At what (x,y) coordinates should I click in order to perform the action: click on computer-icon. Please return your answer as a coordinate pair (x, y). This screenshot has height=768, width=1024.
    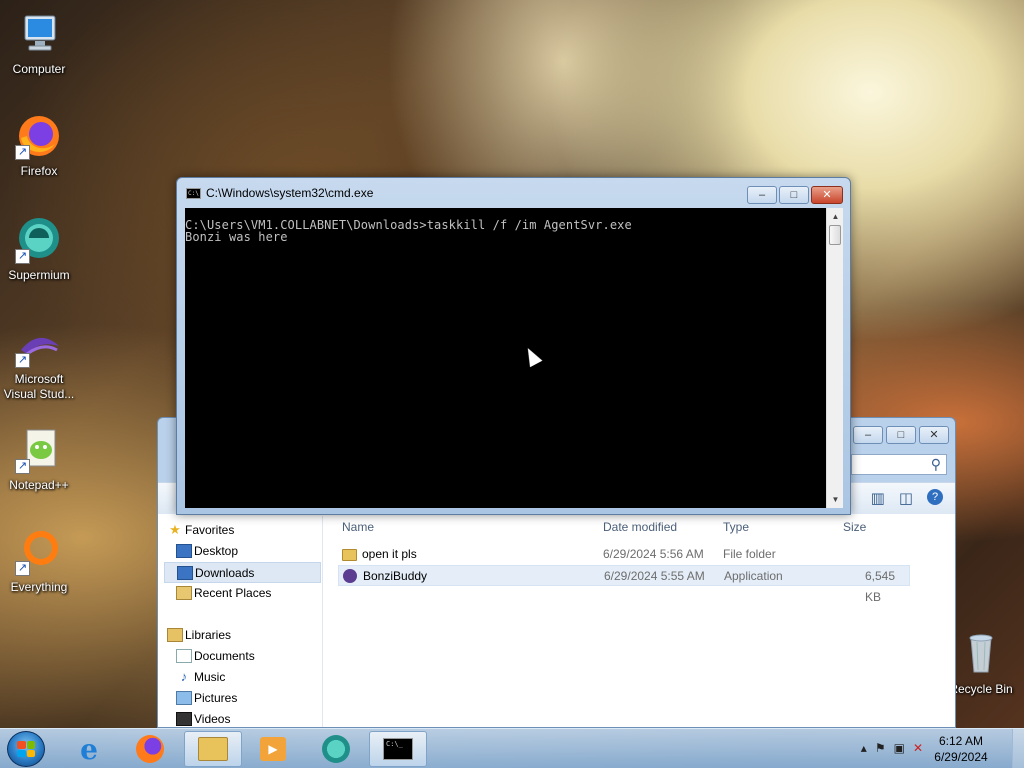
    Looking at the image, I should click on (39, 34).